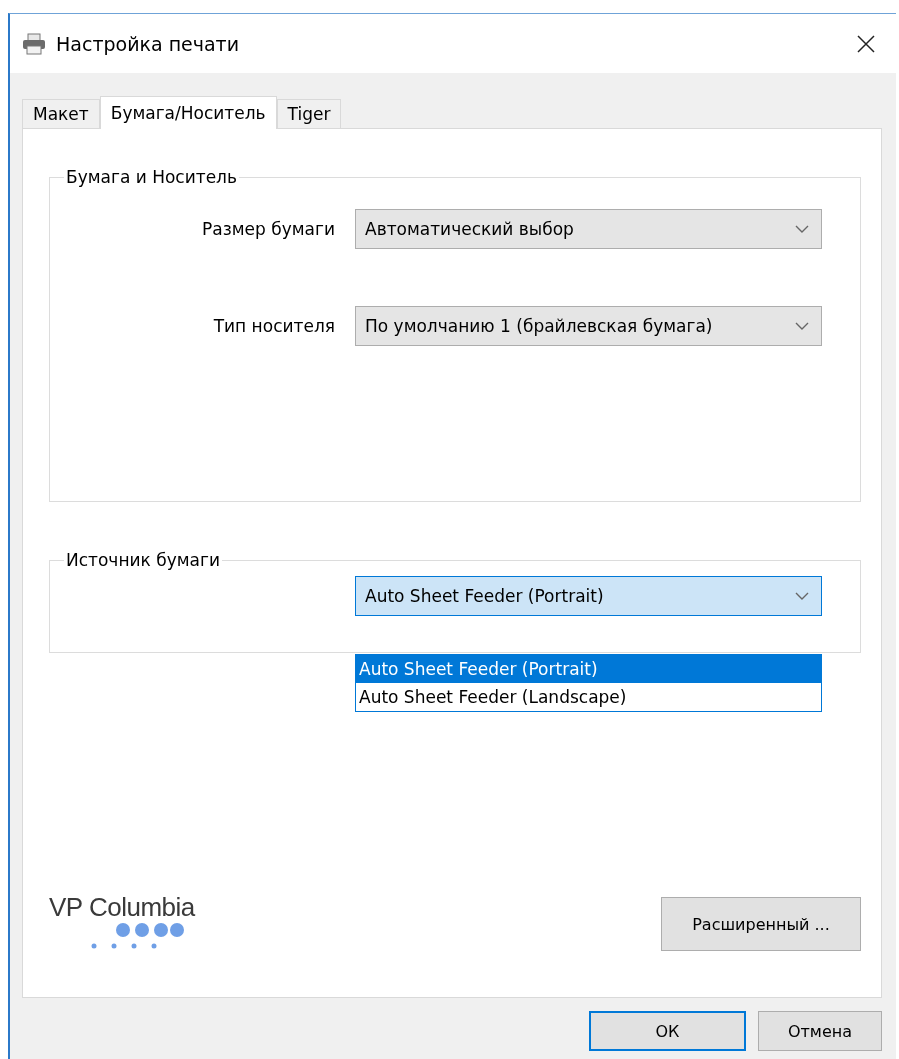  I want to click on tab: Бумага/Носитель, so click(188, 112).